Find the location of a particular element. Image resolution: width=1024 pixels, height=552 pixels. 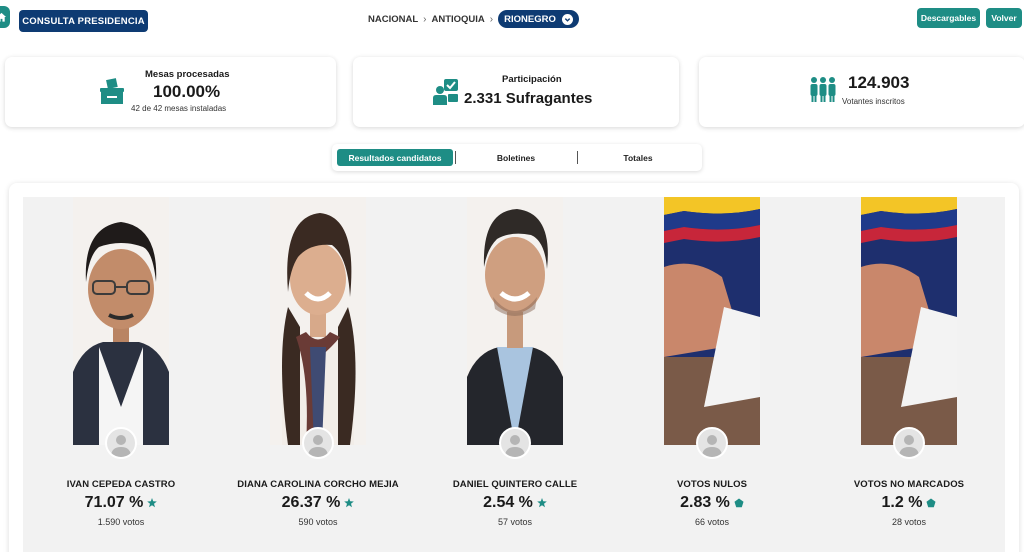

candidate-name: VOTOS NO MARCADOS is located at coordinates (909, 484).